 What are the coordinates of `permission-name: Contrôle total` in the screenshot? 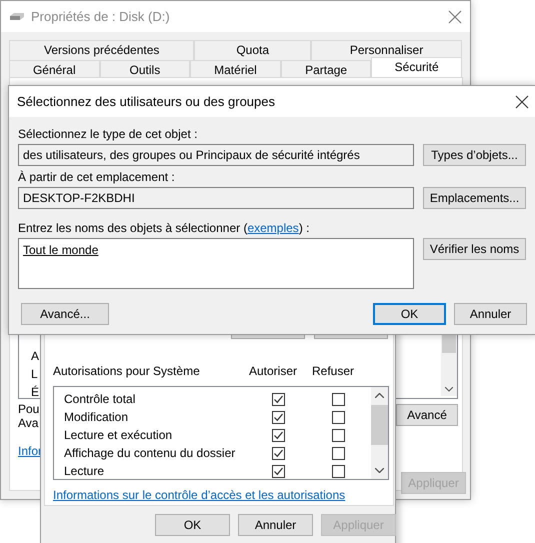 It's located at (100, 399).